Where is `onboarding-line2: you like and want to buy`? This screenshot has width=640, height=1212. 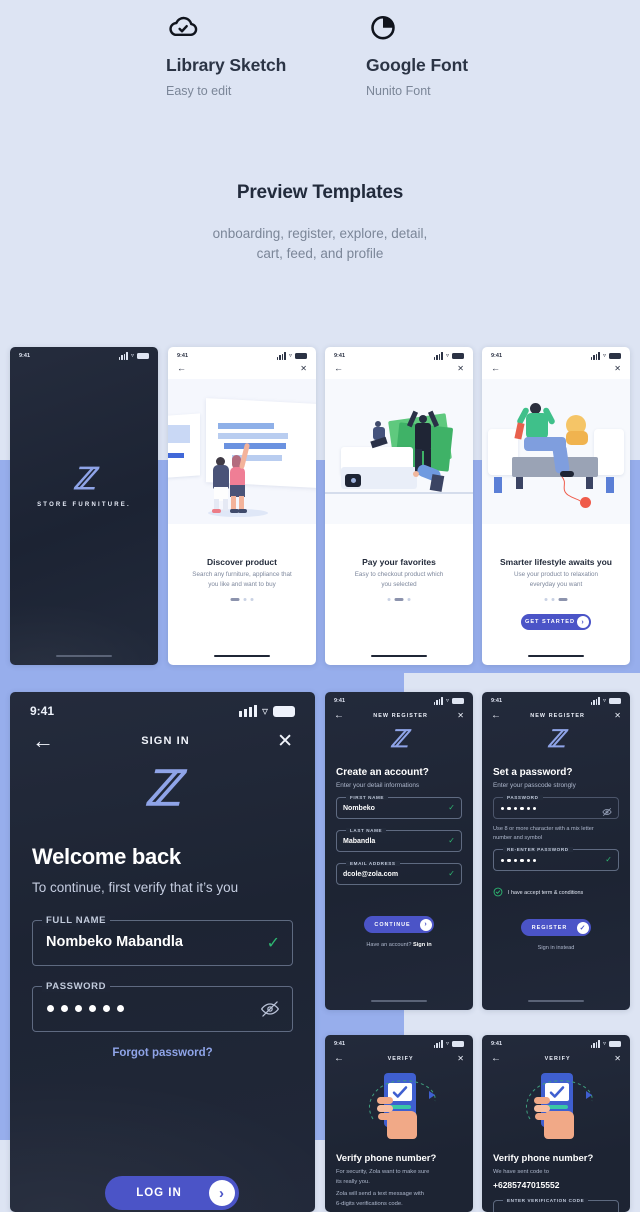
onboarding-line2: you like and want to buy is located at coordinates (242, 584).